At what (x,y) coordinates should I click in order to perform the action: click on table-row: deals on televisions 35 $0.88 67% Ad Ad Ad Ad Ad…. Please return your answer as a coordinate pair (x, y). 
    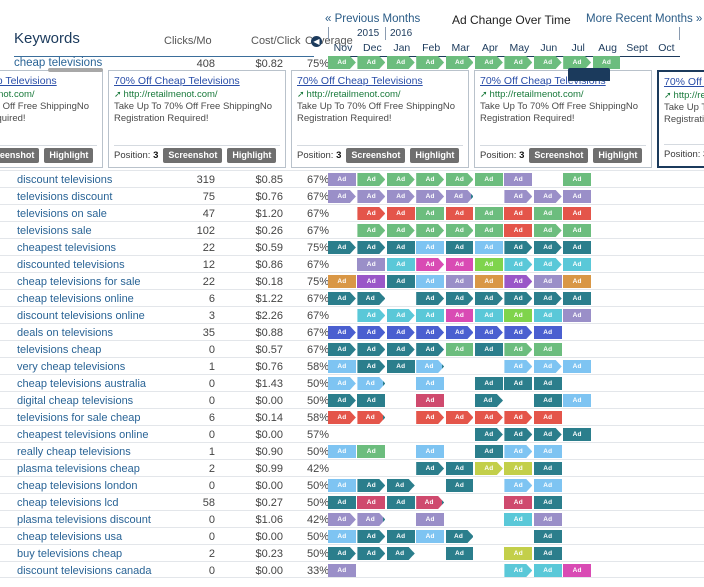
    Looking at the image, I should click on (352, 331).